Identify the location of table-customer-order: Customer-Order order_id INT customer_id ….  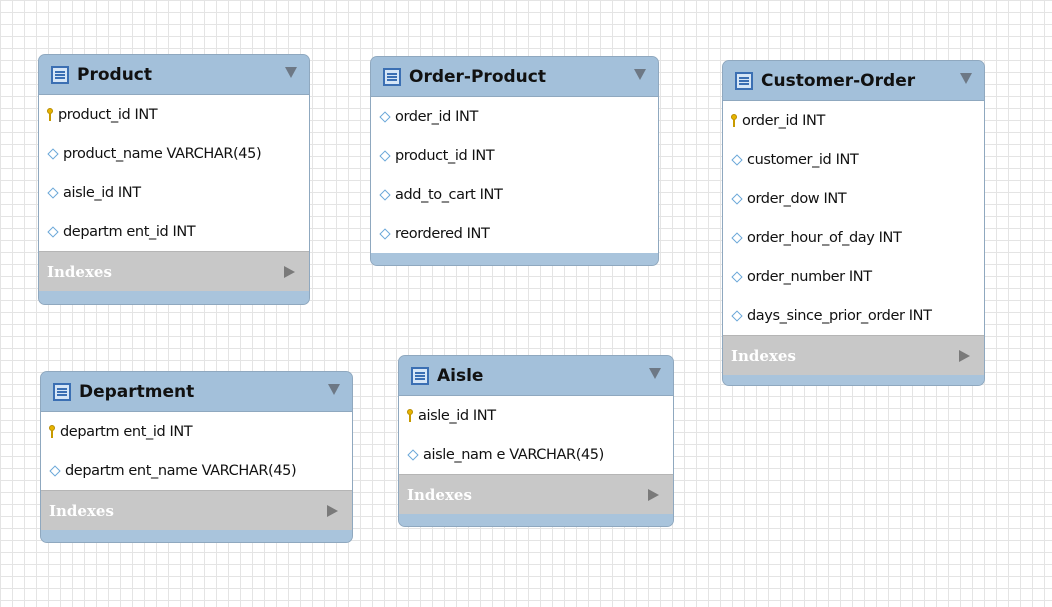
(853, 223).